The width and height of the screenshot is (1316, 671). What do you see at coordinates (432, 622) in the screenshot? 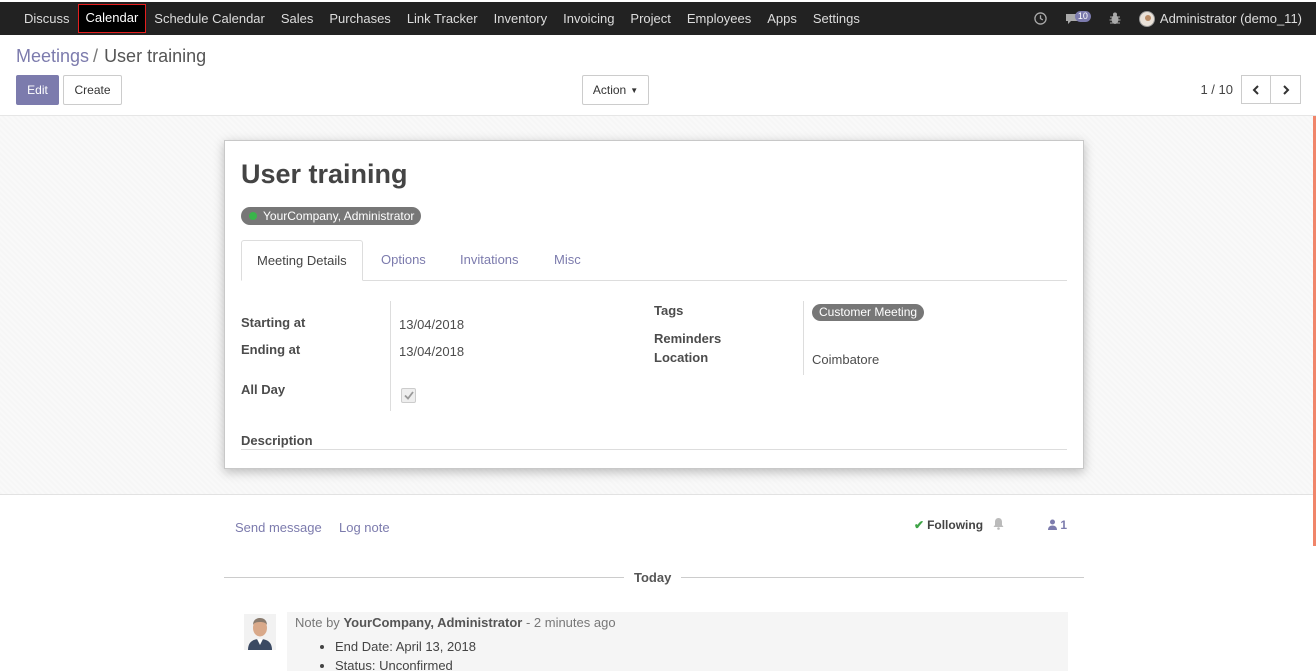
I see `message-author: YourCompany, Administrator` at bounding box center [432, 622].